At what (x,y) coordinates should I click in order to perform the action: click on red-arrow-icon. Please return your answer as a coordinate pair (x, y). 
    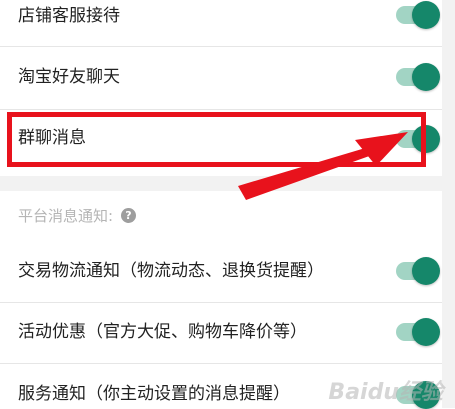
    Looking at the image, I should click on (323, 166).